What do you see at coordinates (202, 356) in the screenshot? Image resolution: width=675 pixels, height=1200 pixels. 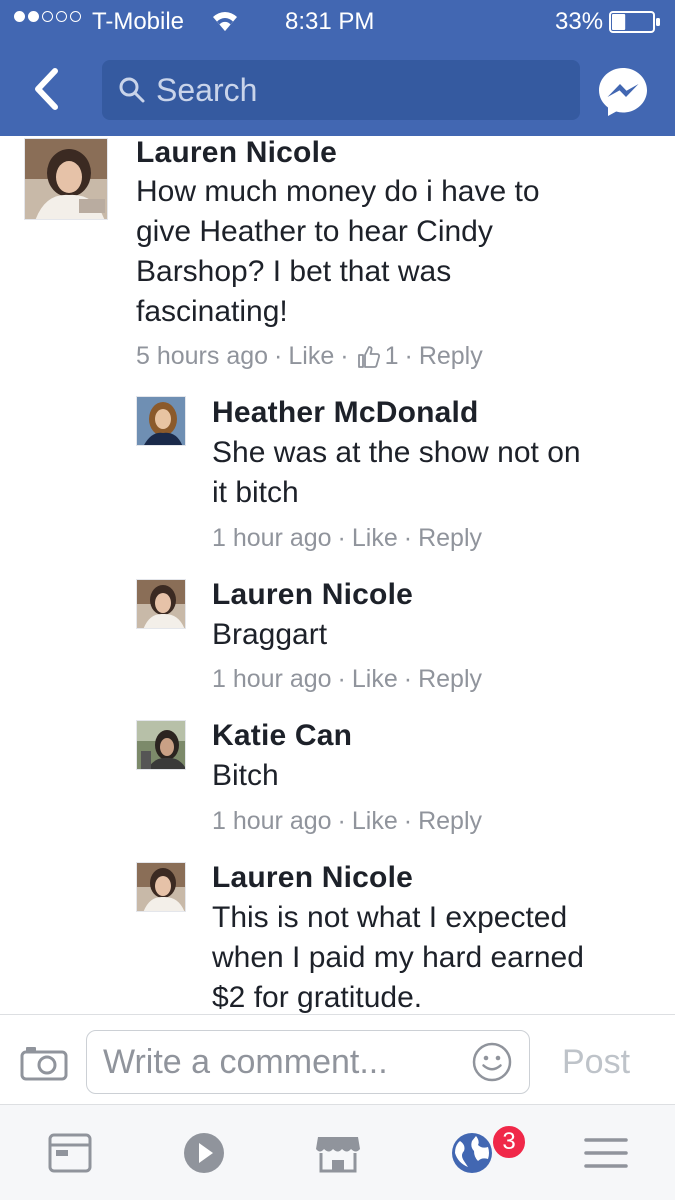 I see `comment-timestamp: 5 hours ago` at bounding box center [202, 356].